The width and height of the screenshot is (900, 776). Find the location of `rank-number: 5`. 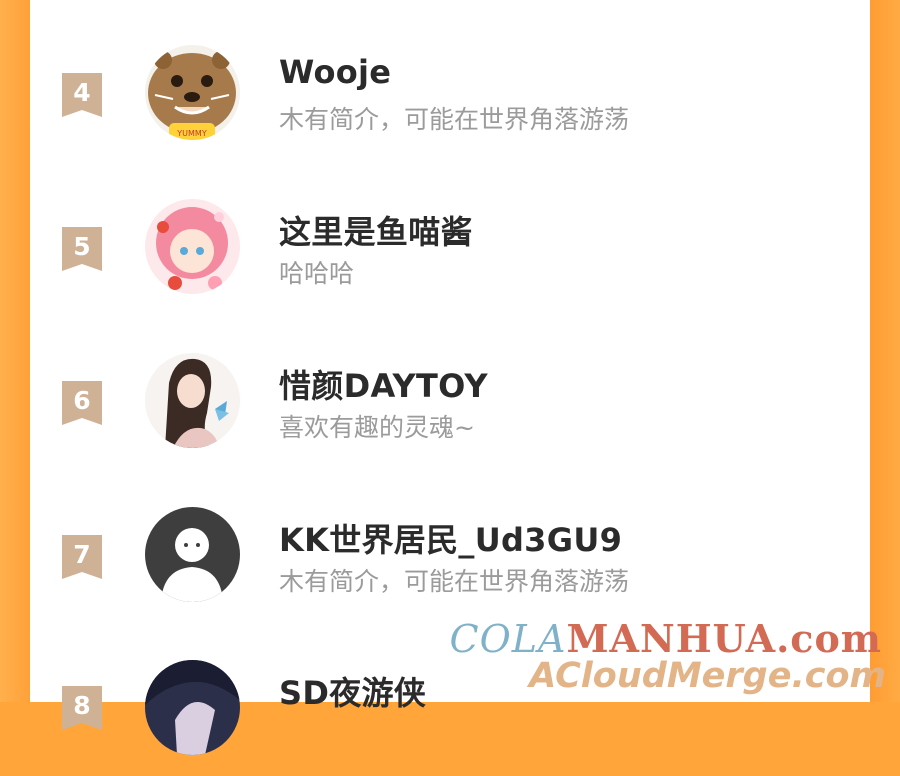

rank-number: 5 is located at coordinates (82, 246).